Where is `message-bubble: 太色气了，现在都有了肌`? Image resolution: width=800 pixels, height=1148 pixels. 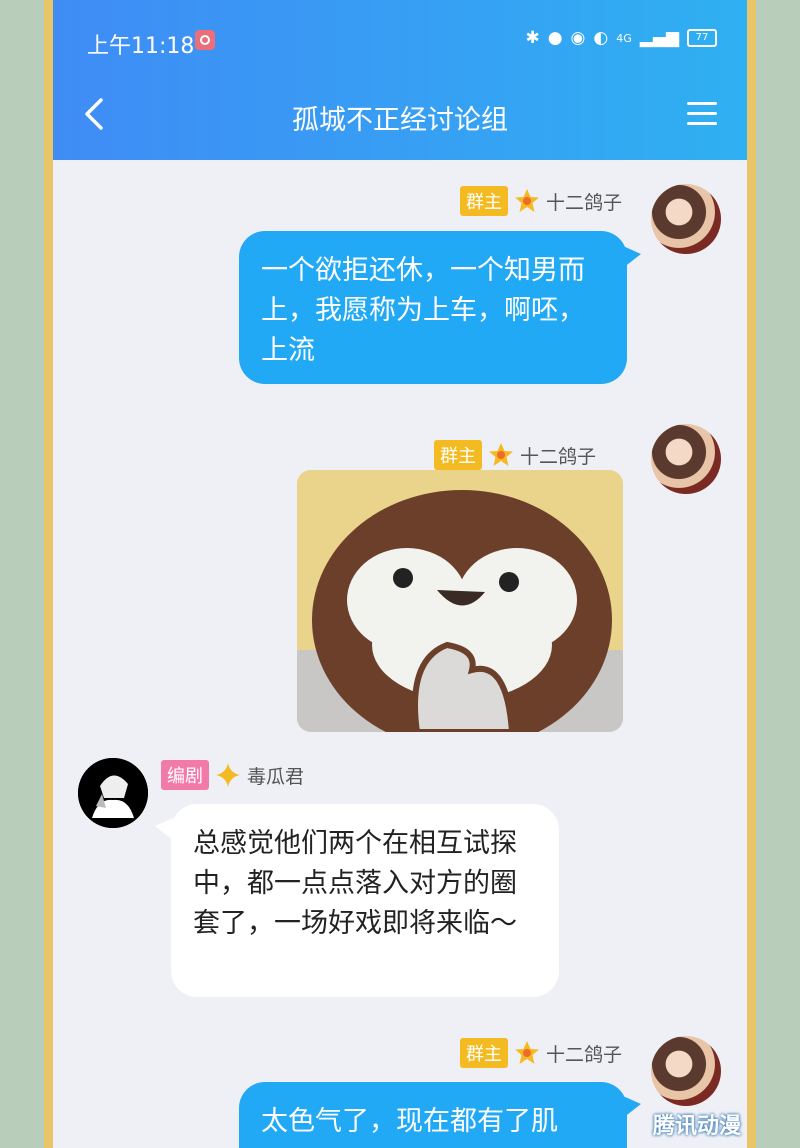
message-bubble: 太色气了，现在都有了肌 is located at coordinates (433, 1115).